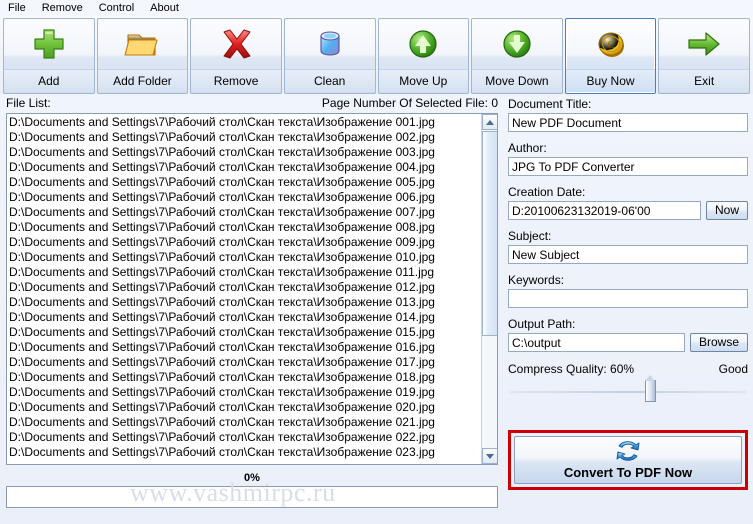 This screenshot has height=524, width=753. I want to click on menu-bar: File Remove Control About, so click(376, 8).